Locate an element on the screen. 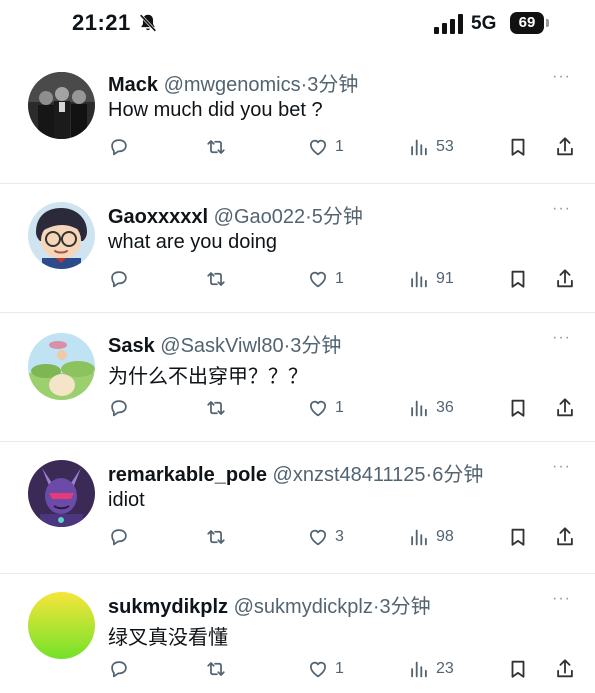 The image size is (595, 693). author-name: sukmydikplz is located at coordinates (168, 607).